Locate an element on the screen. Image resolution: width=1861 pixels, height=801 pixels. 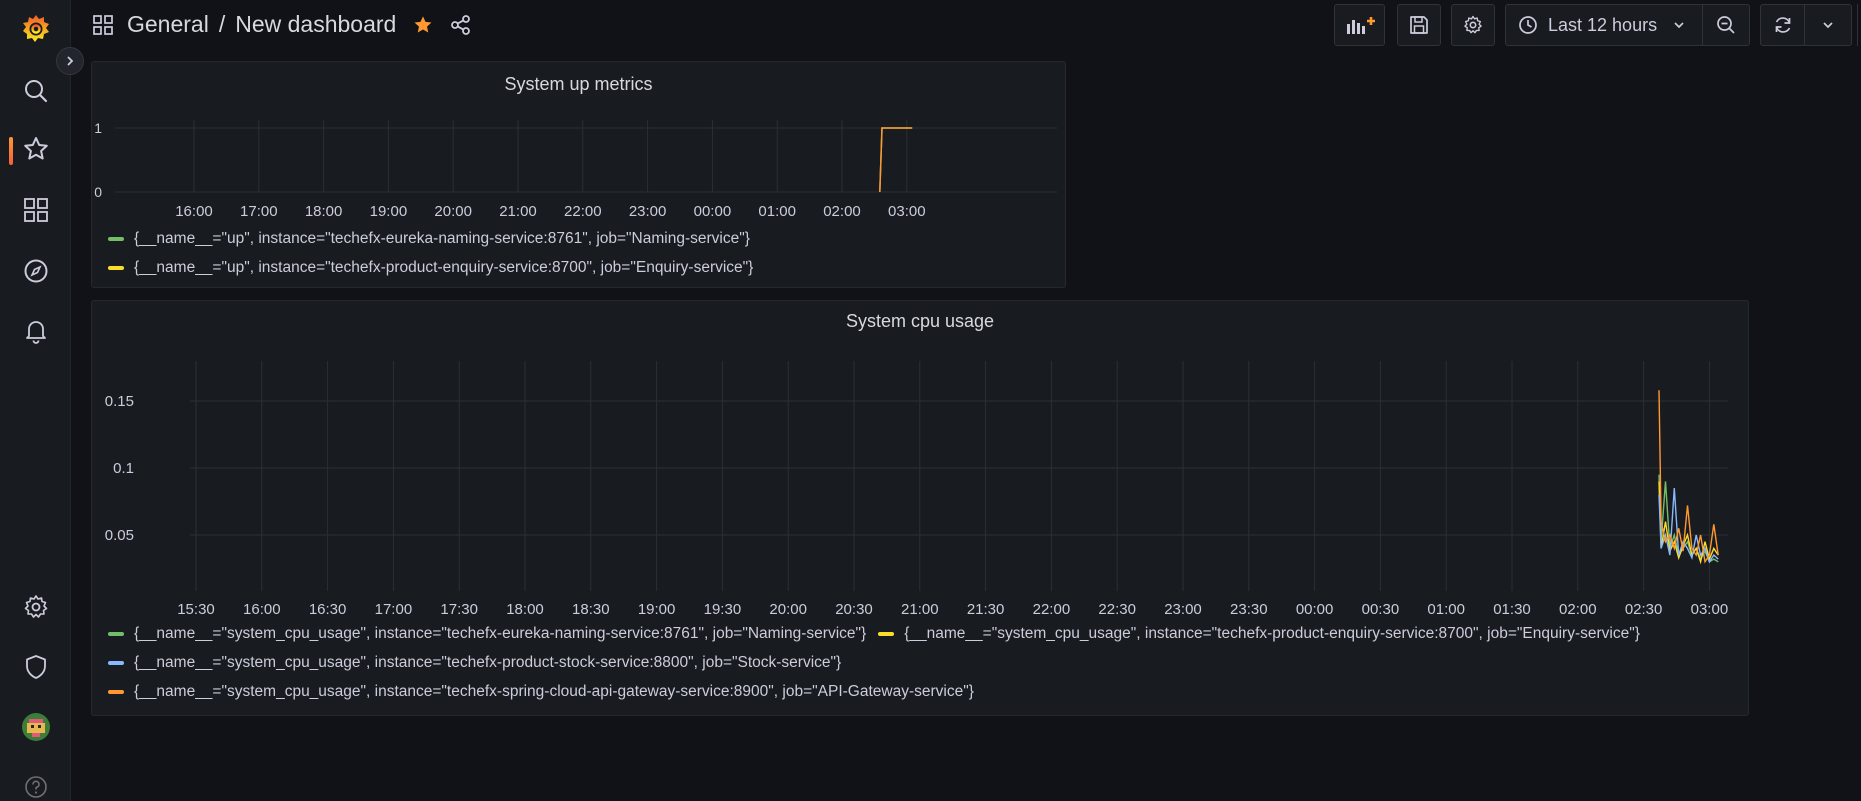
zoom-out-icon is located at coordinates (1726, 25).